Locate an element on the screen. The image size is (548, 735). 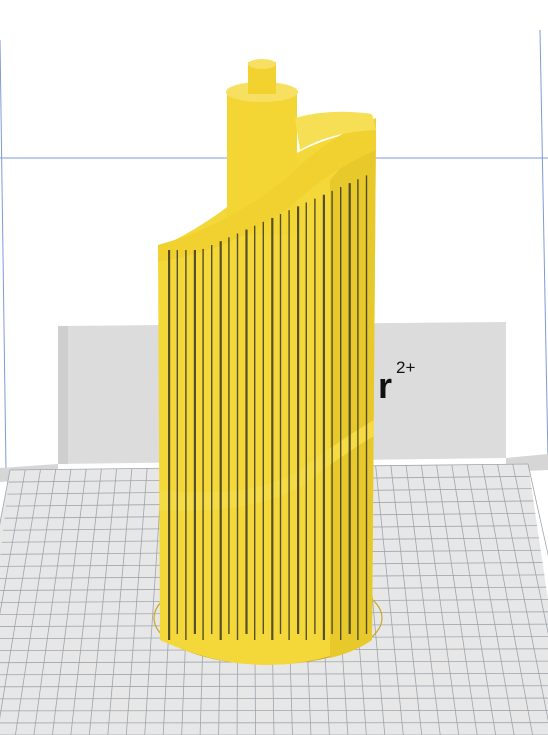
backdrop-label-superscript: 2+ is located at coordinates (406, 367).